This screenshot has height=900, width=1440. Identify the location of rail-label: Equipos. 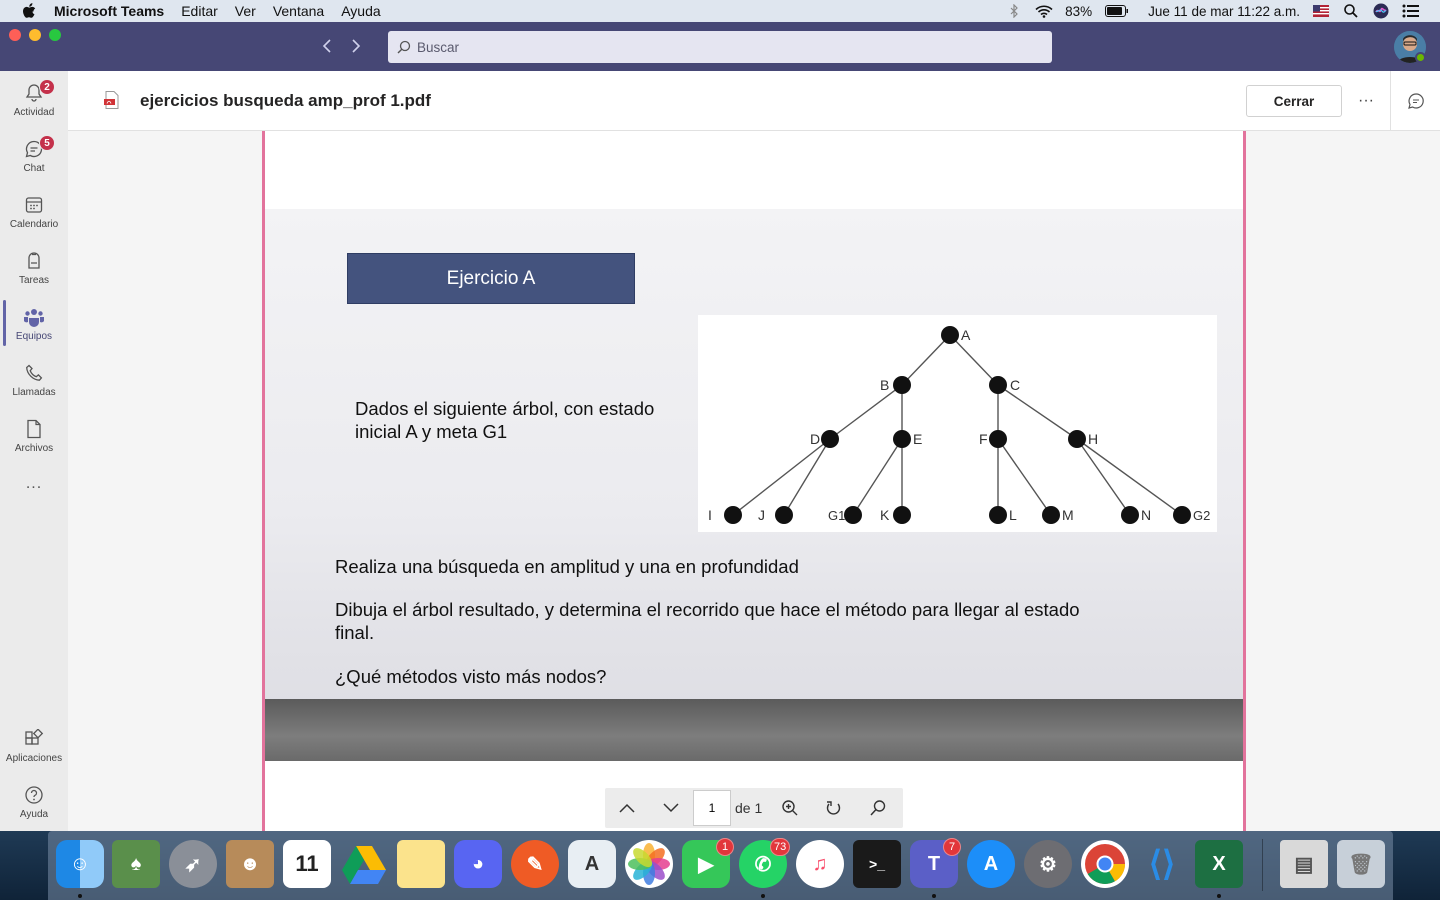
(34, 336).